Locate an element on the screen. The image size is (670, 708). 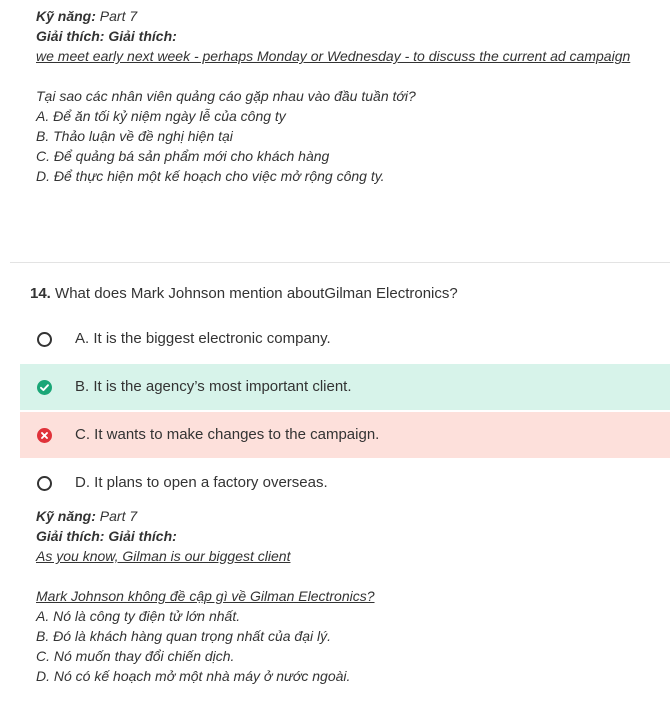
prev-skill-value: Part 7 is located at coordinates (118, 16).